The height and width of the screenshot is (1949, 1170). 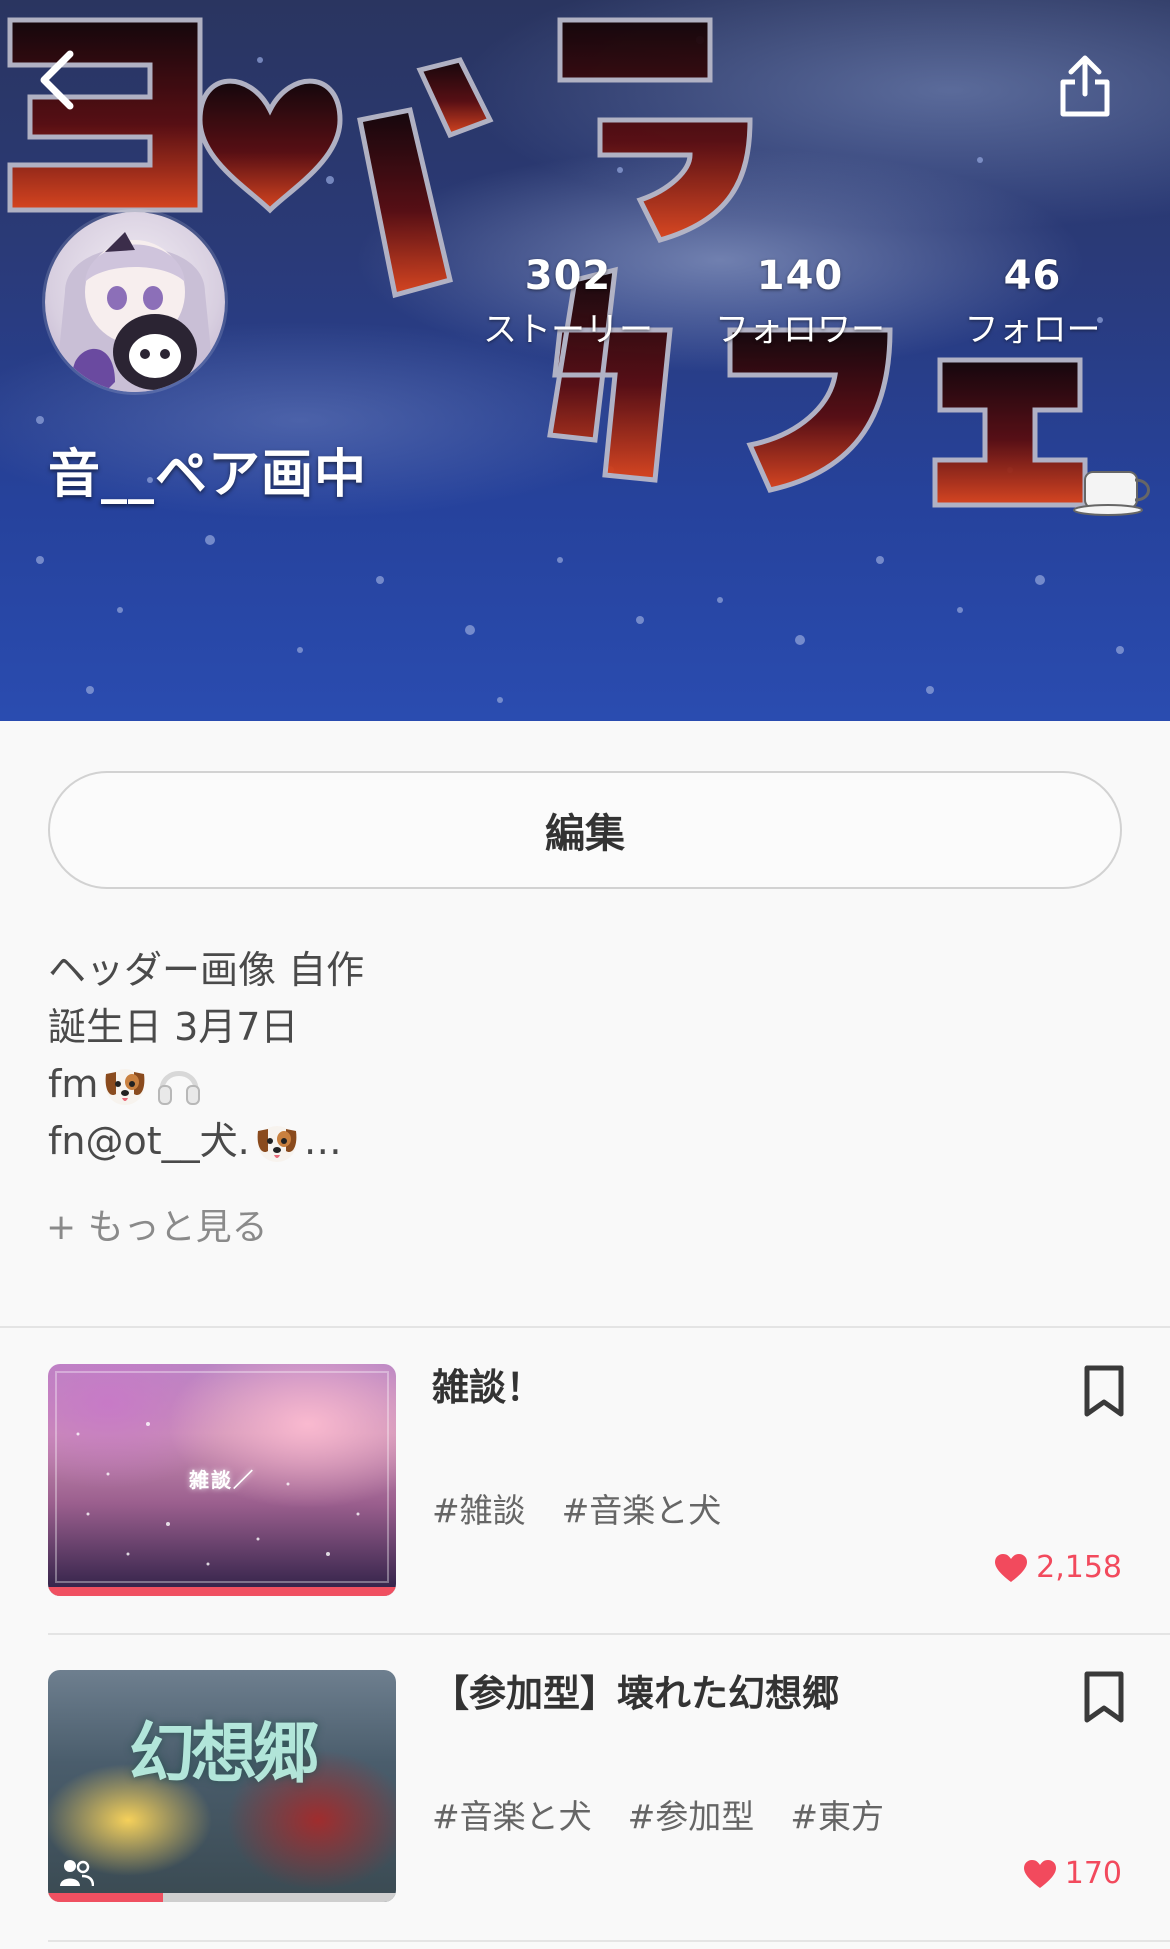 What do you see at coordinates (635, 1694) in the screenshot?
I see `story-title: 【参加型】壊れた幻想郷` at bounding box center [635, 1694].